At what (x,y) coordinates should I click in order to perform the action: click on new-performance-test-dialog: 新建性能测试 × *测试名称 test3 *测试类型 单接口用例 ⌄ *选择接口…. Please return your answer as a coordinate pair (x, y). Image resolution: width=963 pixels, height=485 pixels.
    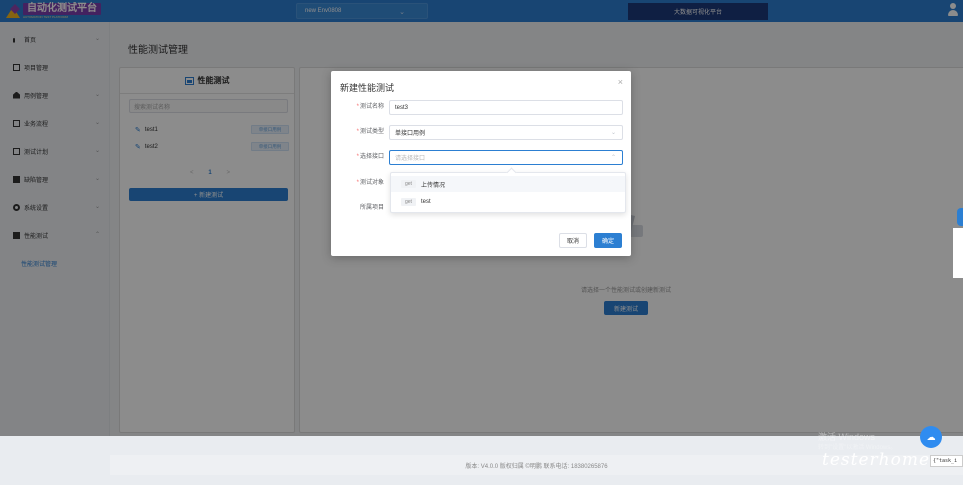
    Looking at the image, I should click on (481, 163).